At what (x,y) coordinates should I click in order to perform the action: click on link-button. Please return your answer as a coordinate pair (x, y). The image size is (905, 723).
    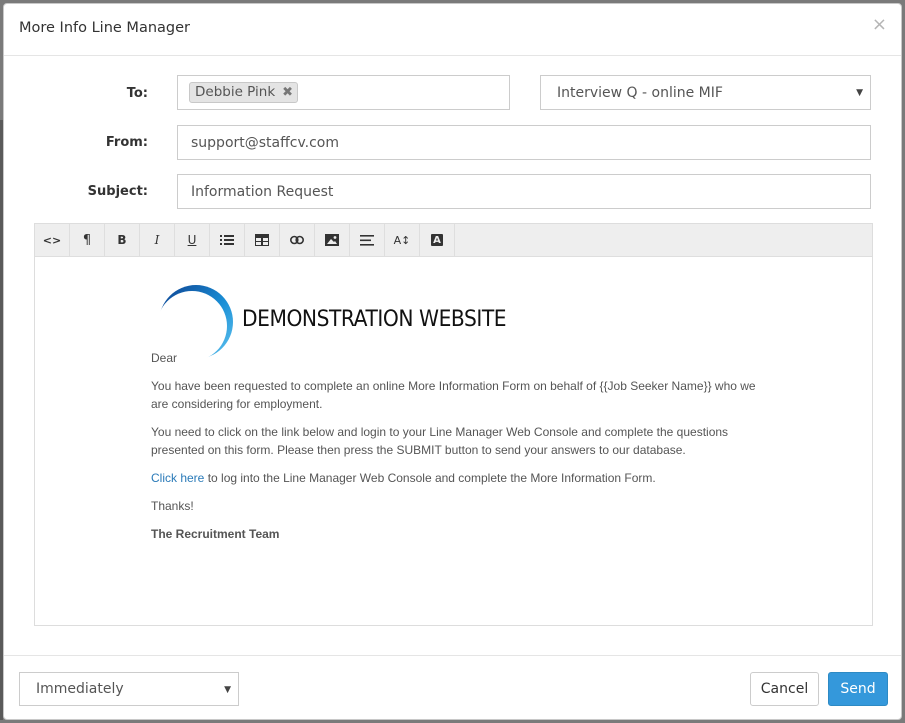
    Looking at the image, I should click on (297, 240).